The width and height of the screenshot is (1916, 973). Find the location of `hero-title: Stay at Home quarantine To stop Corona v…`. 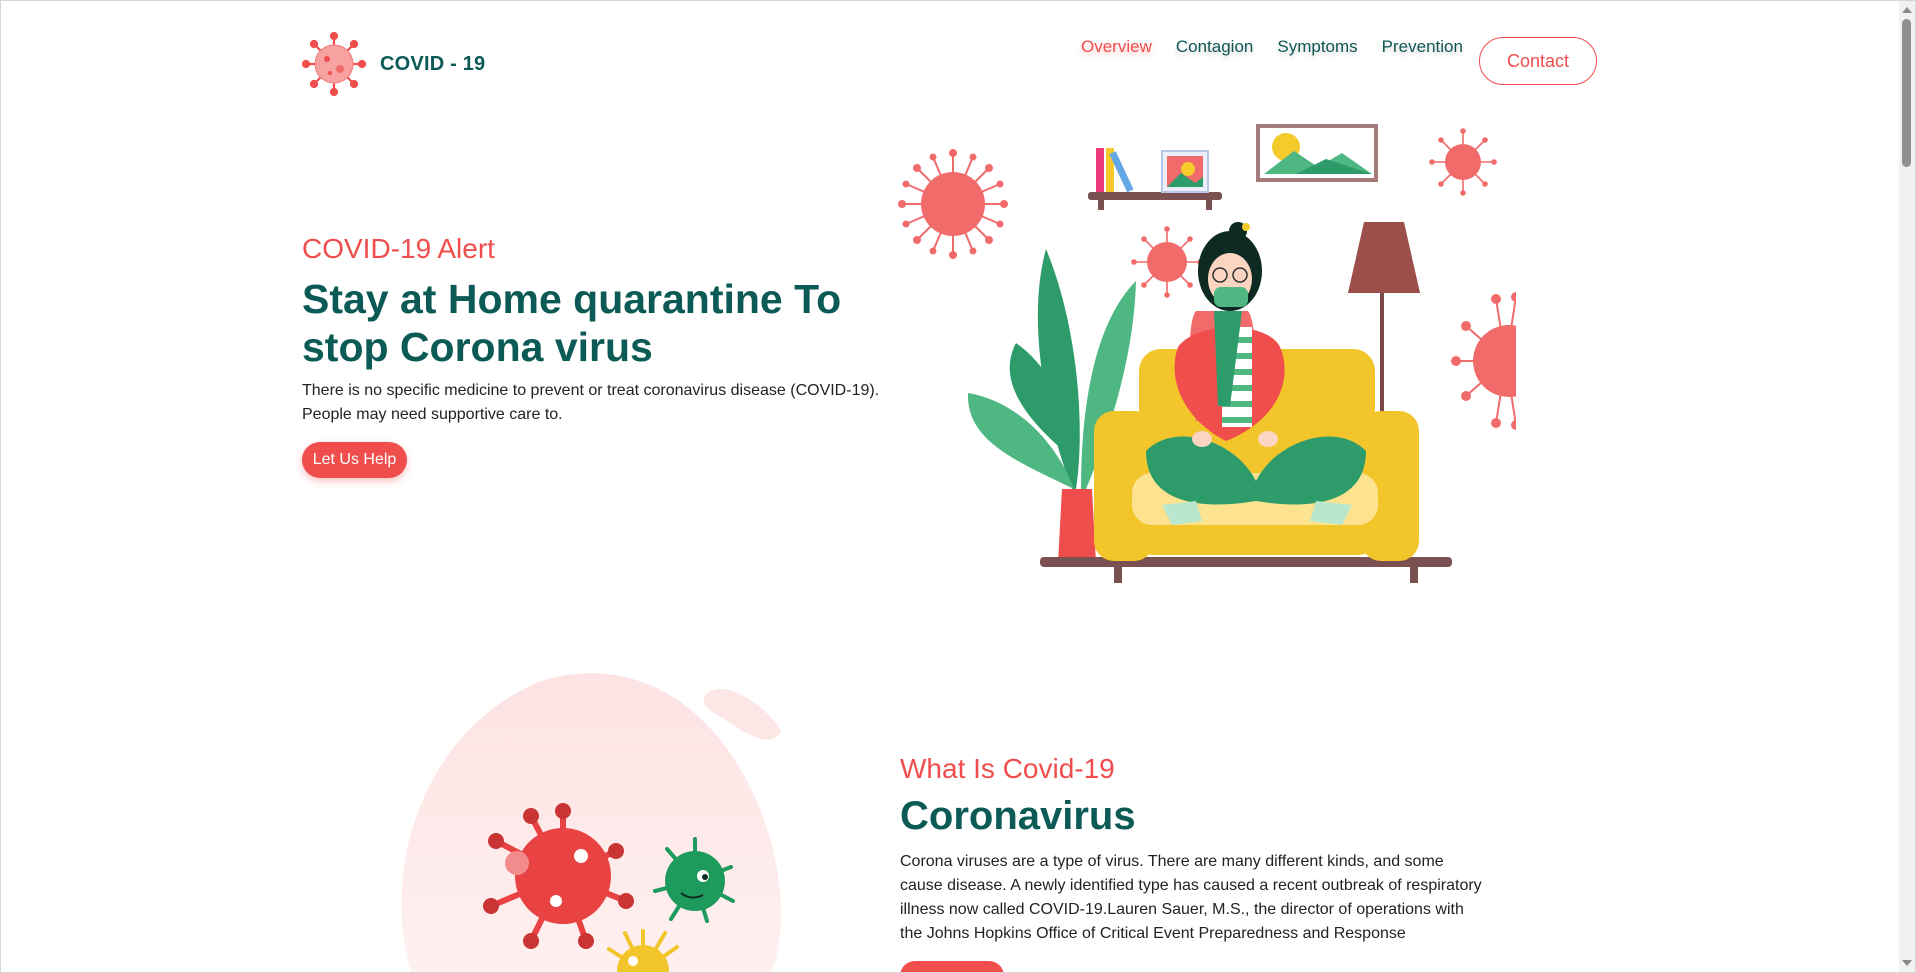

hero-title: Stay at Home quarantine To stop Corona v… is located at coordinates (572, 323).